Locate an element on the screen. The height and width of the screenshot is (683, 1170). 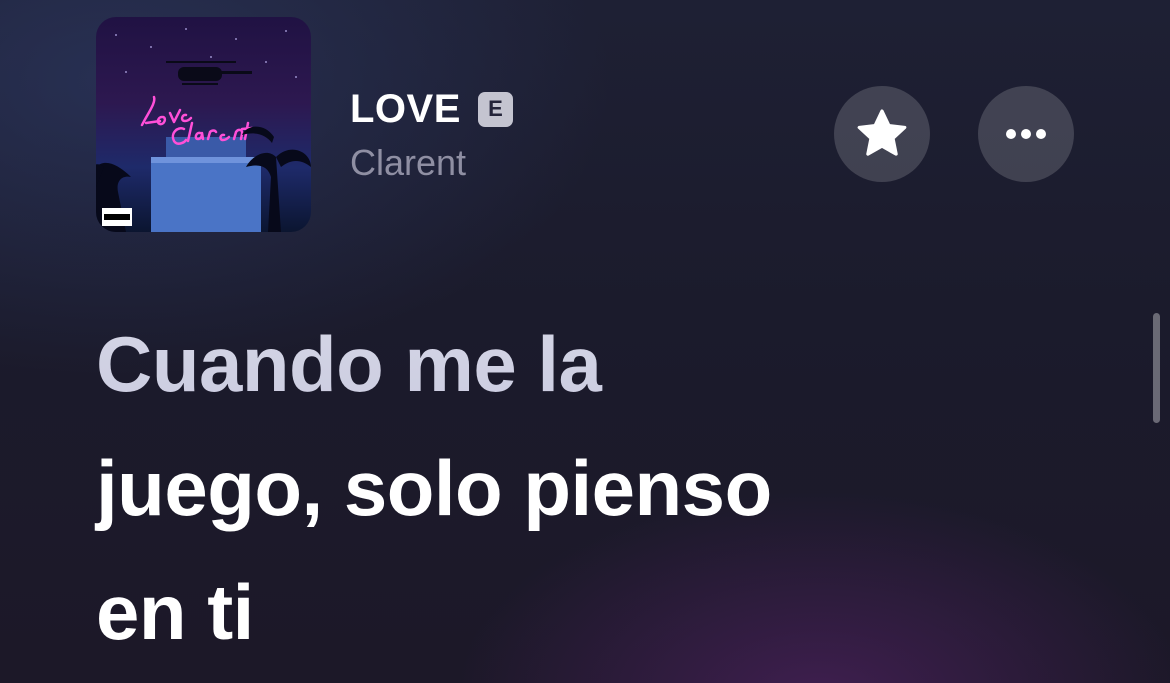
more-options-button is located at coordinates (1026, 134).